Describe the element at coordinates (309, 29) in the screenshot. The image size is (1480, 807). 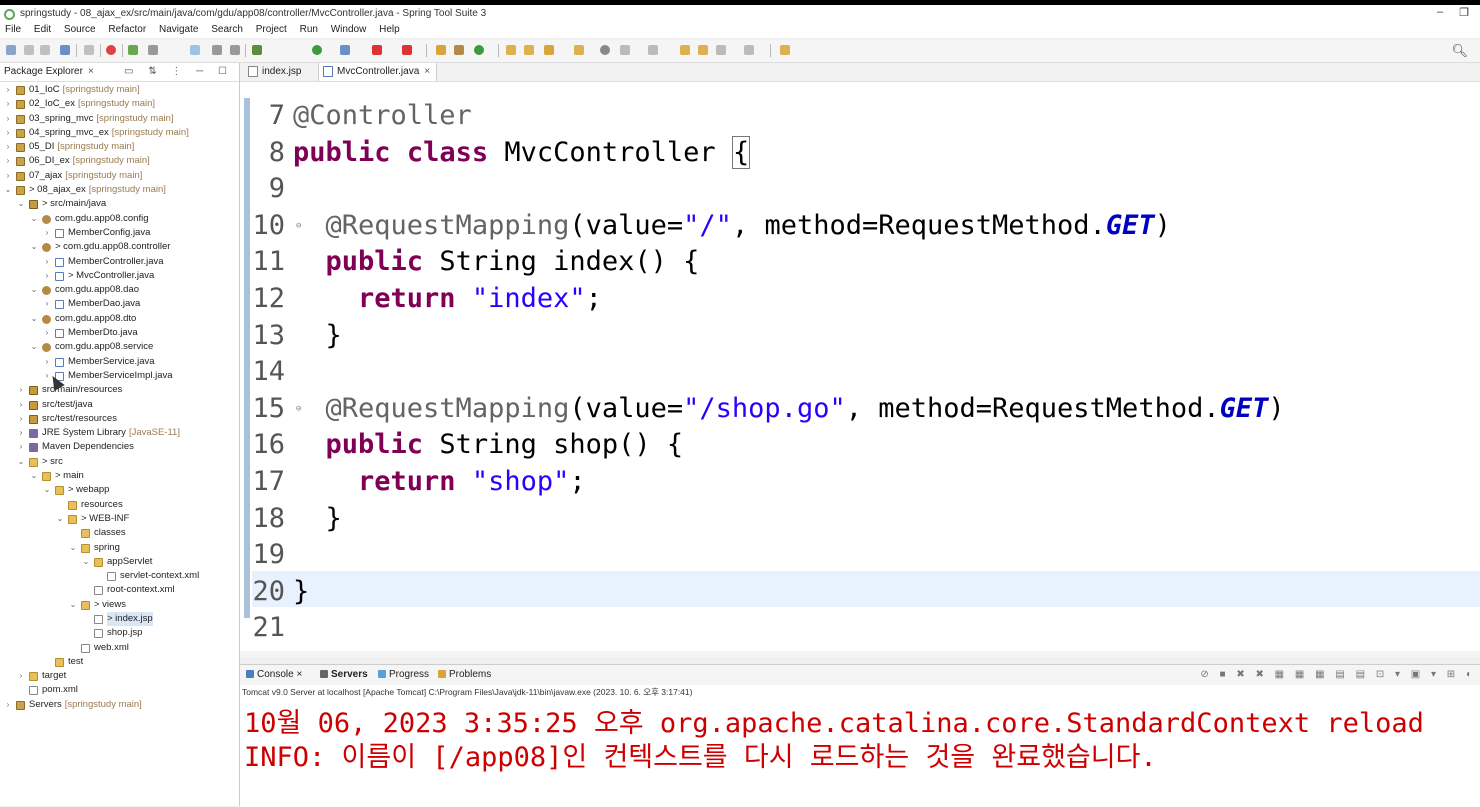
I see `menu-run: Run` at that location.